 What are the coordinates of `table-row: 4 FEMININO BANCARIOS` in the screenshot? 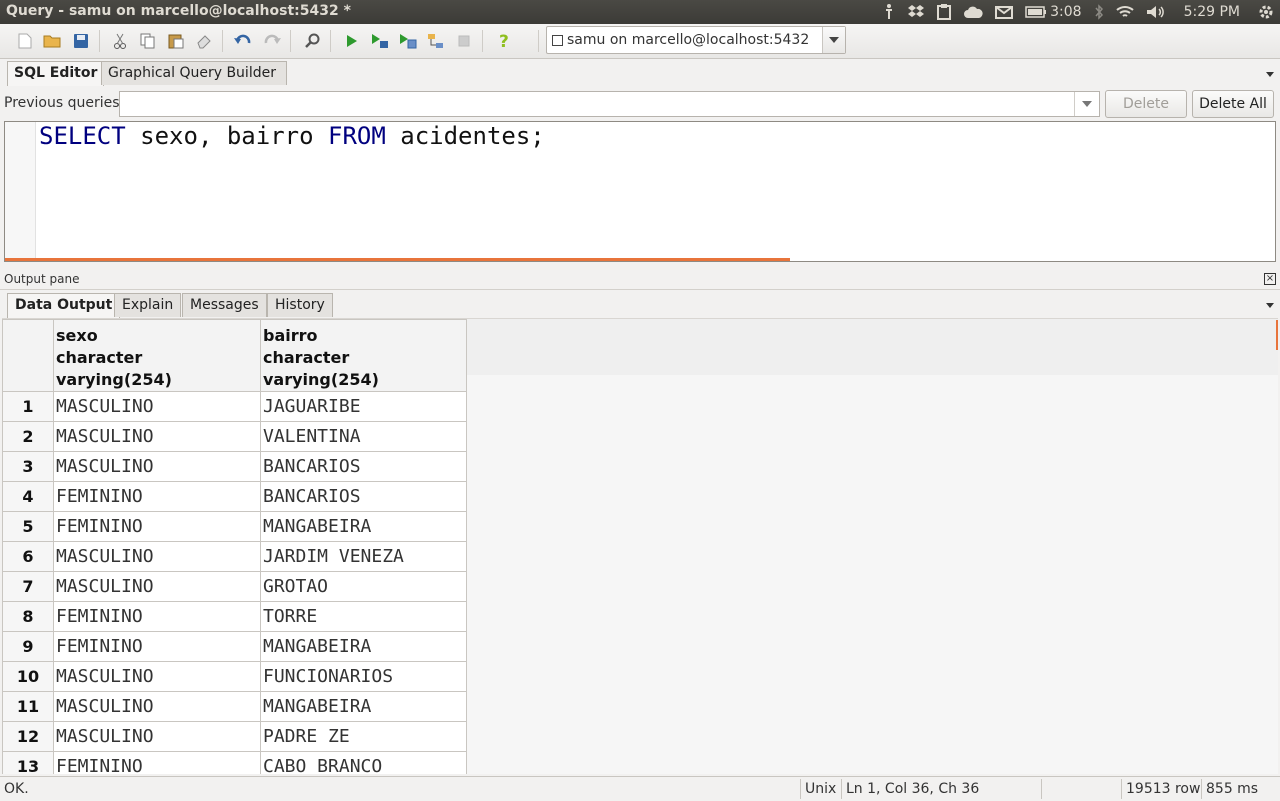 It's located at (234, 496).